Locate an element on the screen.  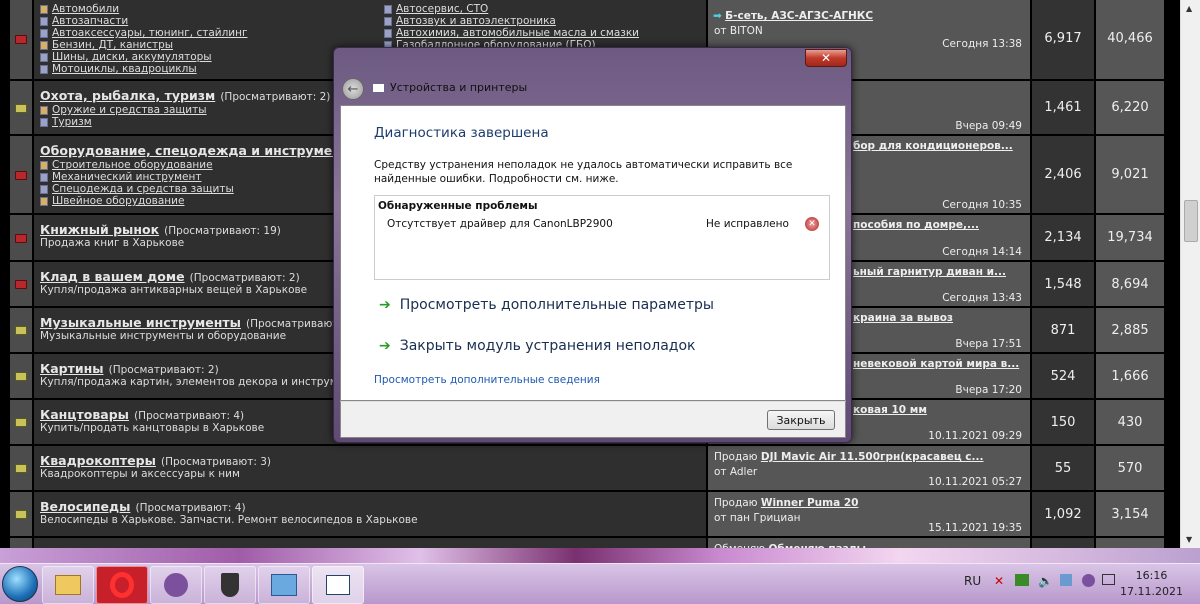
topic-count: 2,406 is located at coordinates (1063, 174).